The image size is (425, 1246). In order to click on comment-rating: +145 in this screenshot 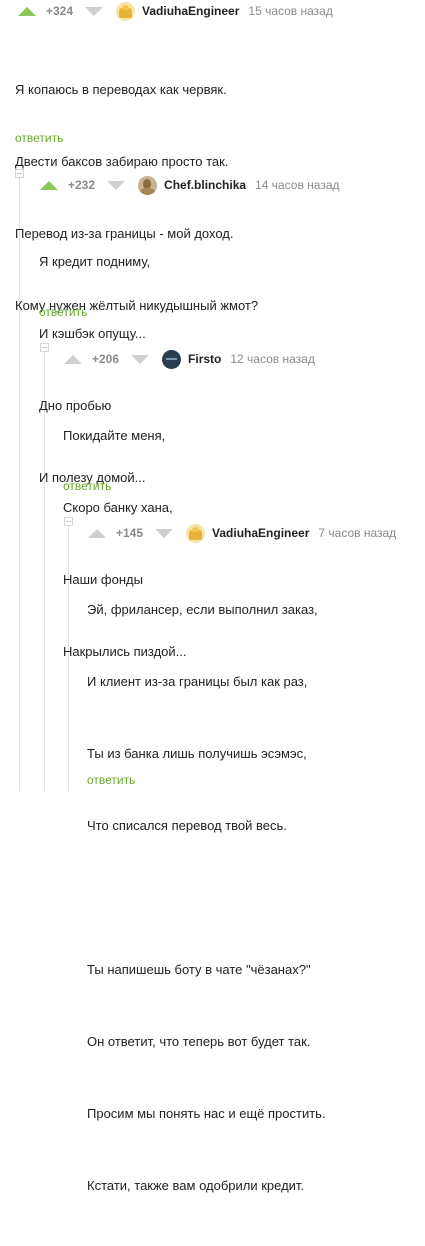, I will do `click(130, 533)`.